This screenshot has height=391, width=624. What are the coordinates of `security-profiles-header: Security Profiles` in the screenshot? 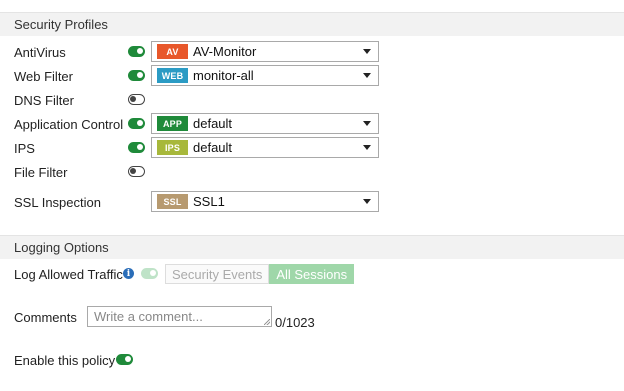 It's located at (312, 24).